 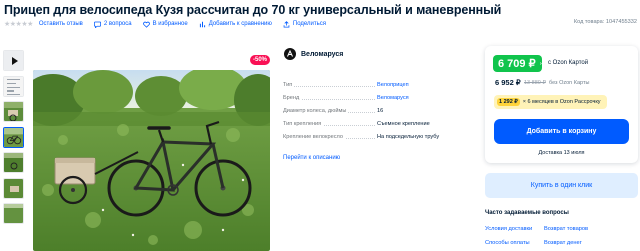 I want to click on play-icon, so click(x=13, y=60).